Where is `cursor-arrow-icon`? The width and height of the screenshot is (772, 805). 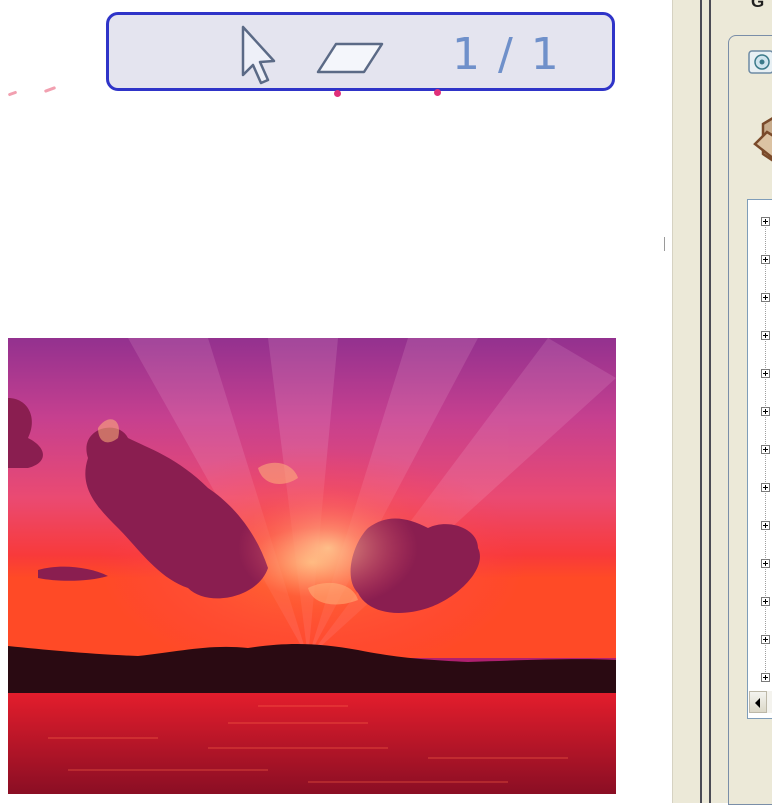 cursor-arrow-icon is located at coordinates (257, 55).